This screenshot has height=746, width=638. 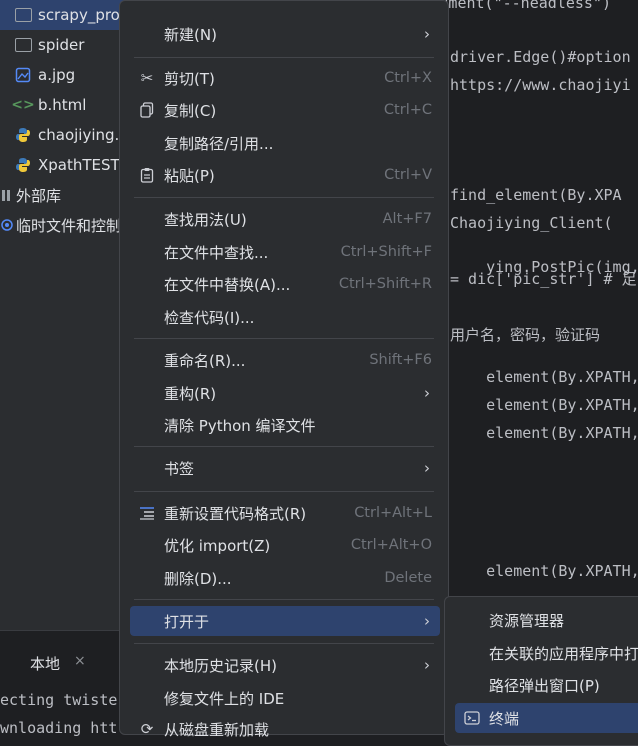 I want to click on reload-icon: ⟳, so click(x=147, y=729).